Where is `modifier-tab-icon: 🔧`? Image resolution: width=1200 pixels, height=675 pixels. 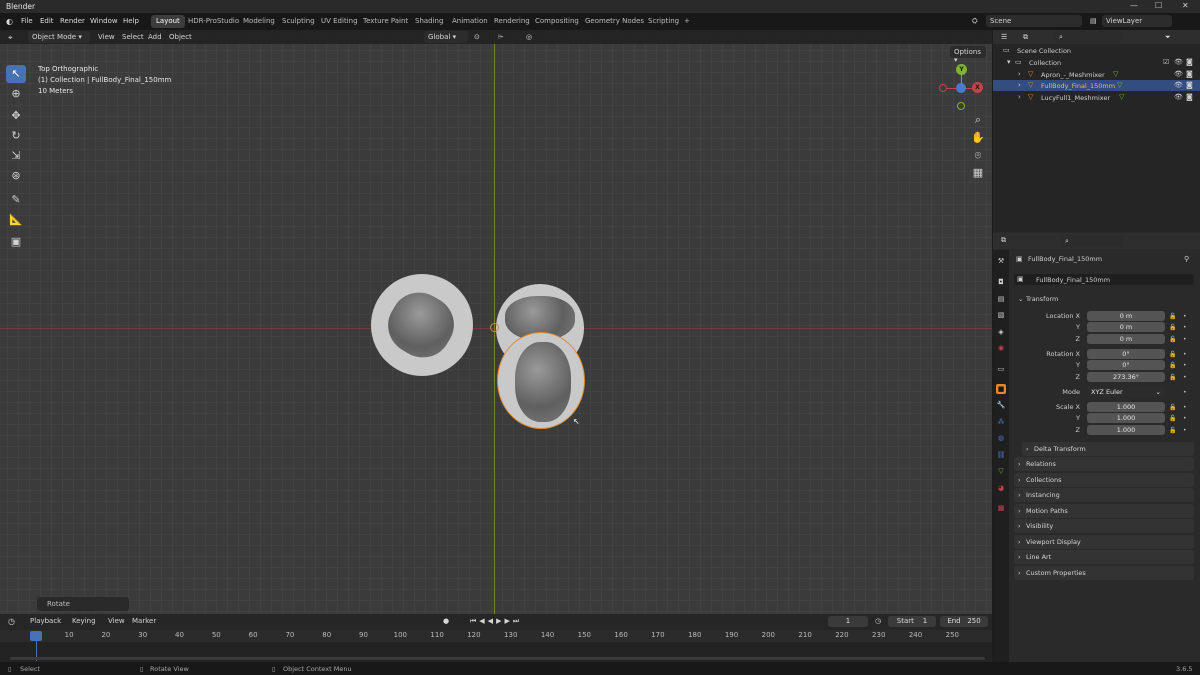
modifier-tab-icon: 🔧 is located at coordinates (1001, 405).